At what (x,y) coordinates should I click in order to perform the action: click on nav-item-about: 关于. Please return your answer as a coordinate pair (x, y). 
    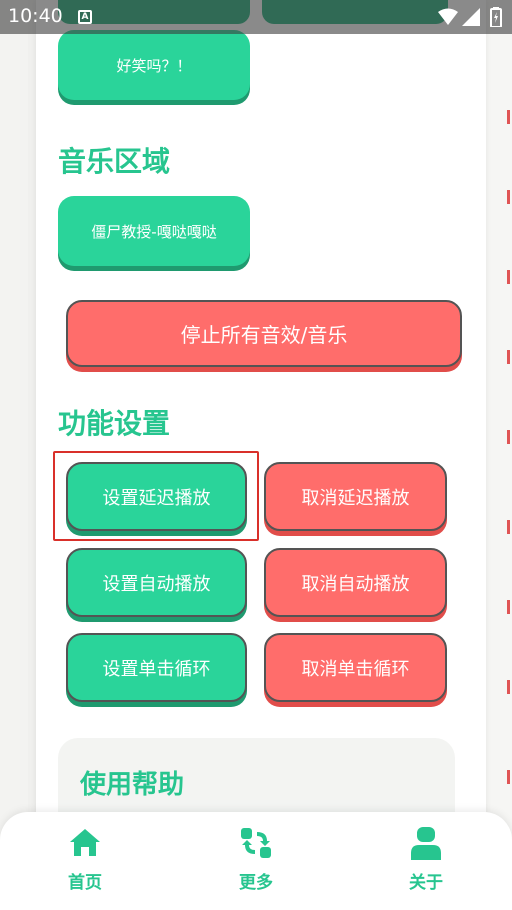
    Looking at the image, I should click on (426, 859).